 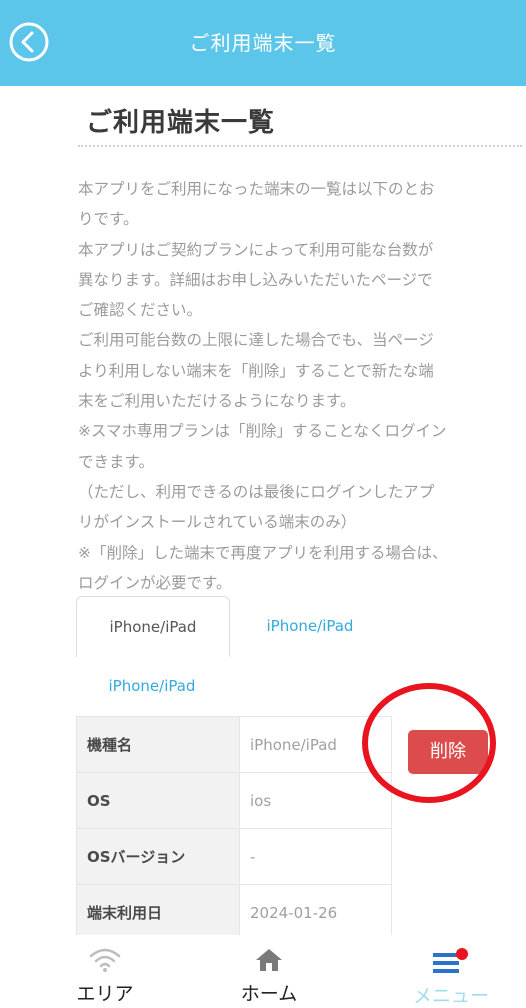 What do you see at coordinates (262, 431) in the screenshot?
I see `description-line: ※スマホ専用プランは「削除」することなくログイン` at bounding box center [262, 431].